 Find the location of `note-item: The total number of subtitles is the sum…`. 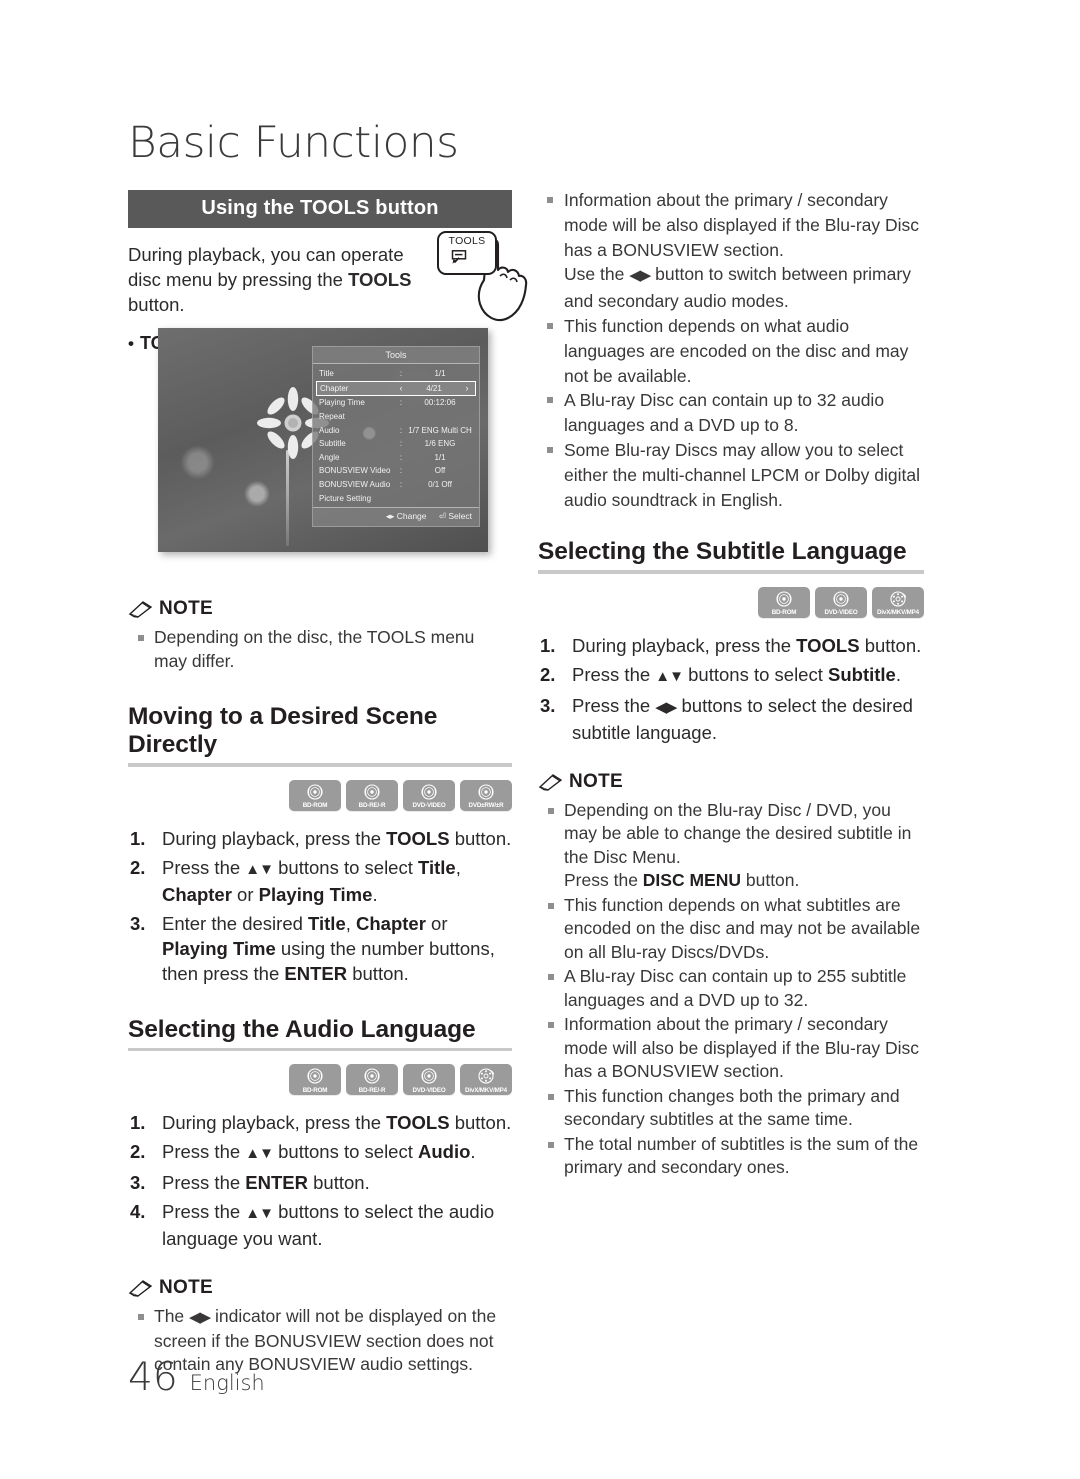

note-item: The total number of subtitles is the sum… is located at coordinates (731, 1156).